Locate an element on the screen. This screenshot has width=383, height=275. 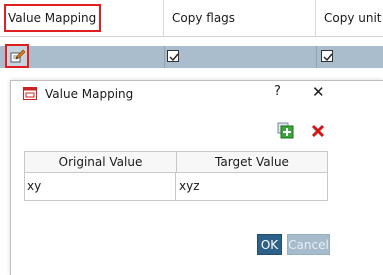
value-mapping-highlight is located at coordinates (52, 18).